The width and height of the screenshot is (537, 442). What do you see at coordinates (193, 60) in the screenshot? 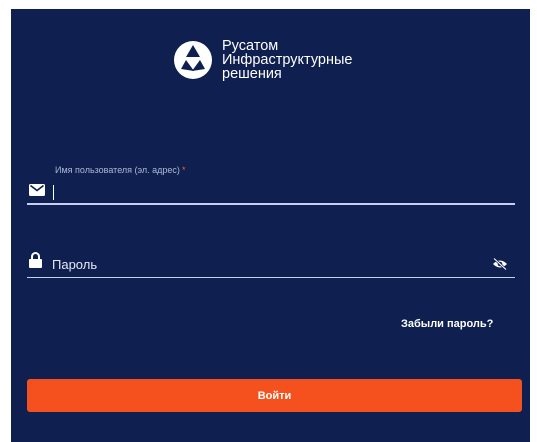
I see `rosatom-logo-icon` at bounding box center [193, 60].